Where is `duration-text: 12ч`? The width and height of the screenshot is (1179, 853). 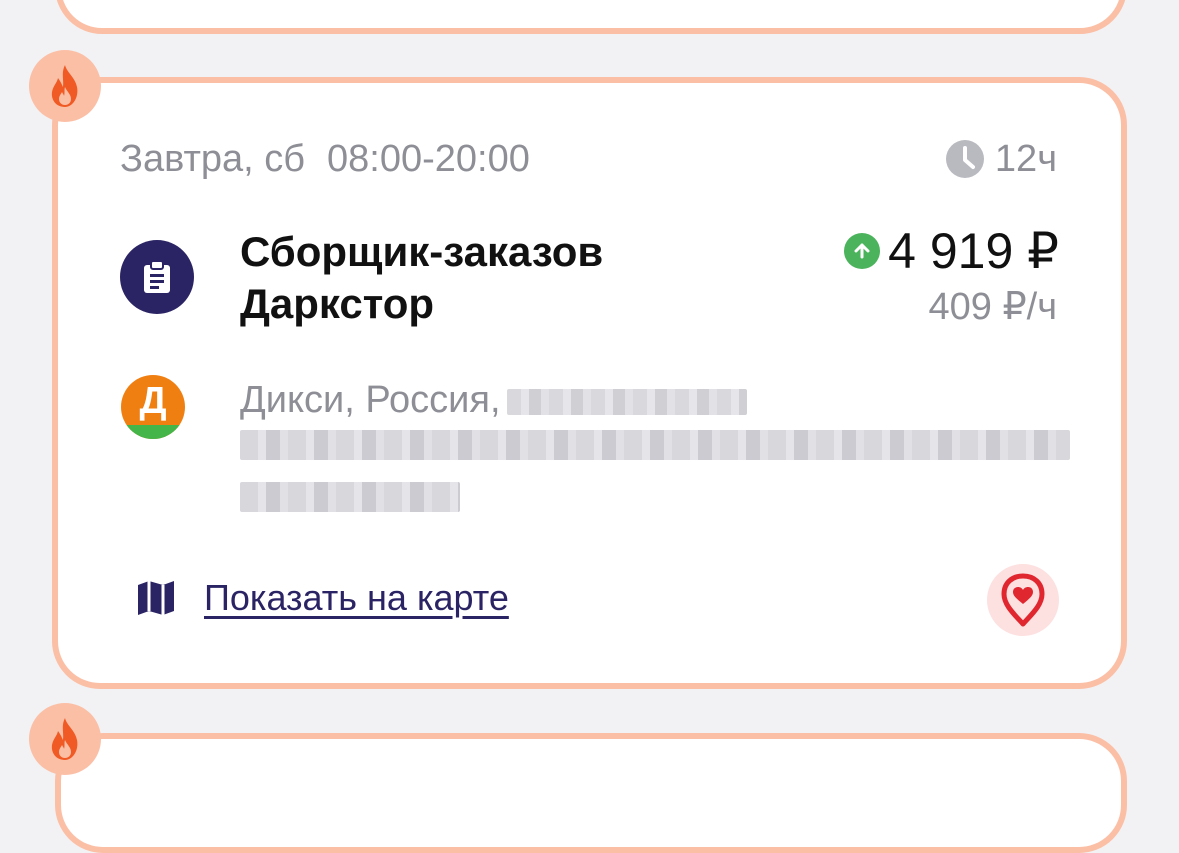
duration-text: 12ч is located at coordinates (1025, 159).